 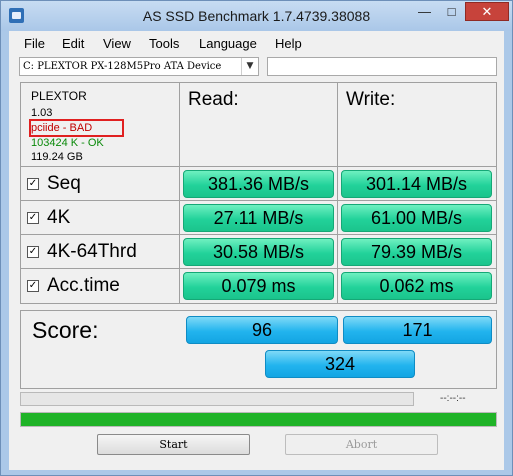 I want to click on menu-edit: Edit, so click(x=73, y=43).